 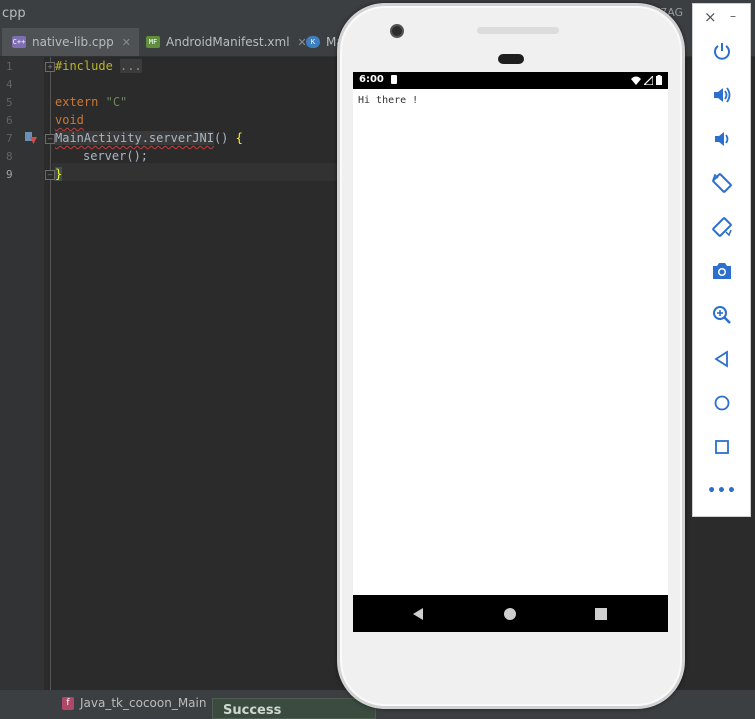 I want to click on cpp-file-icon: C++, so click(x=19, y=42).